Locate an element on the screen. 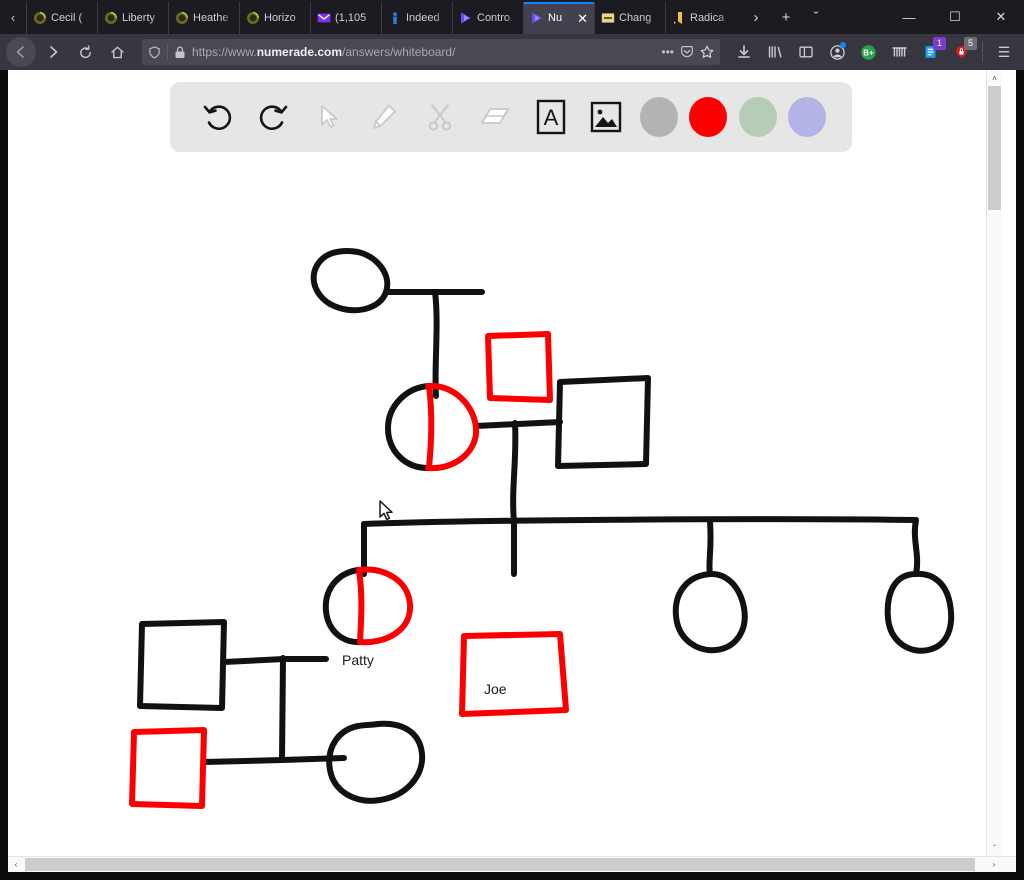 The image size is (1024, 880). mouse-cursor is located at coordinates (387, 512).